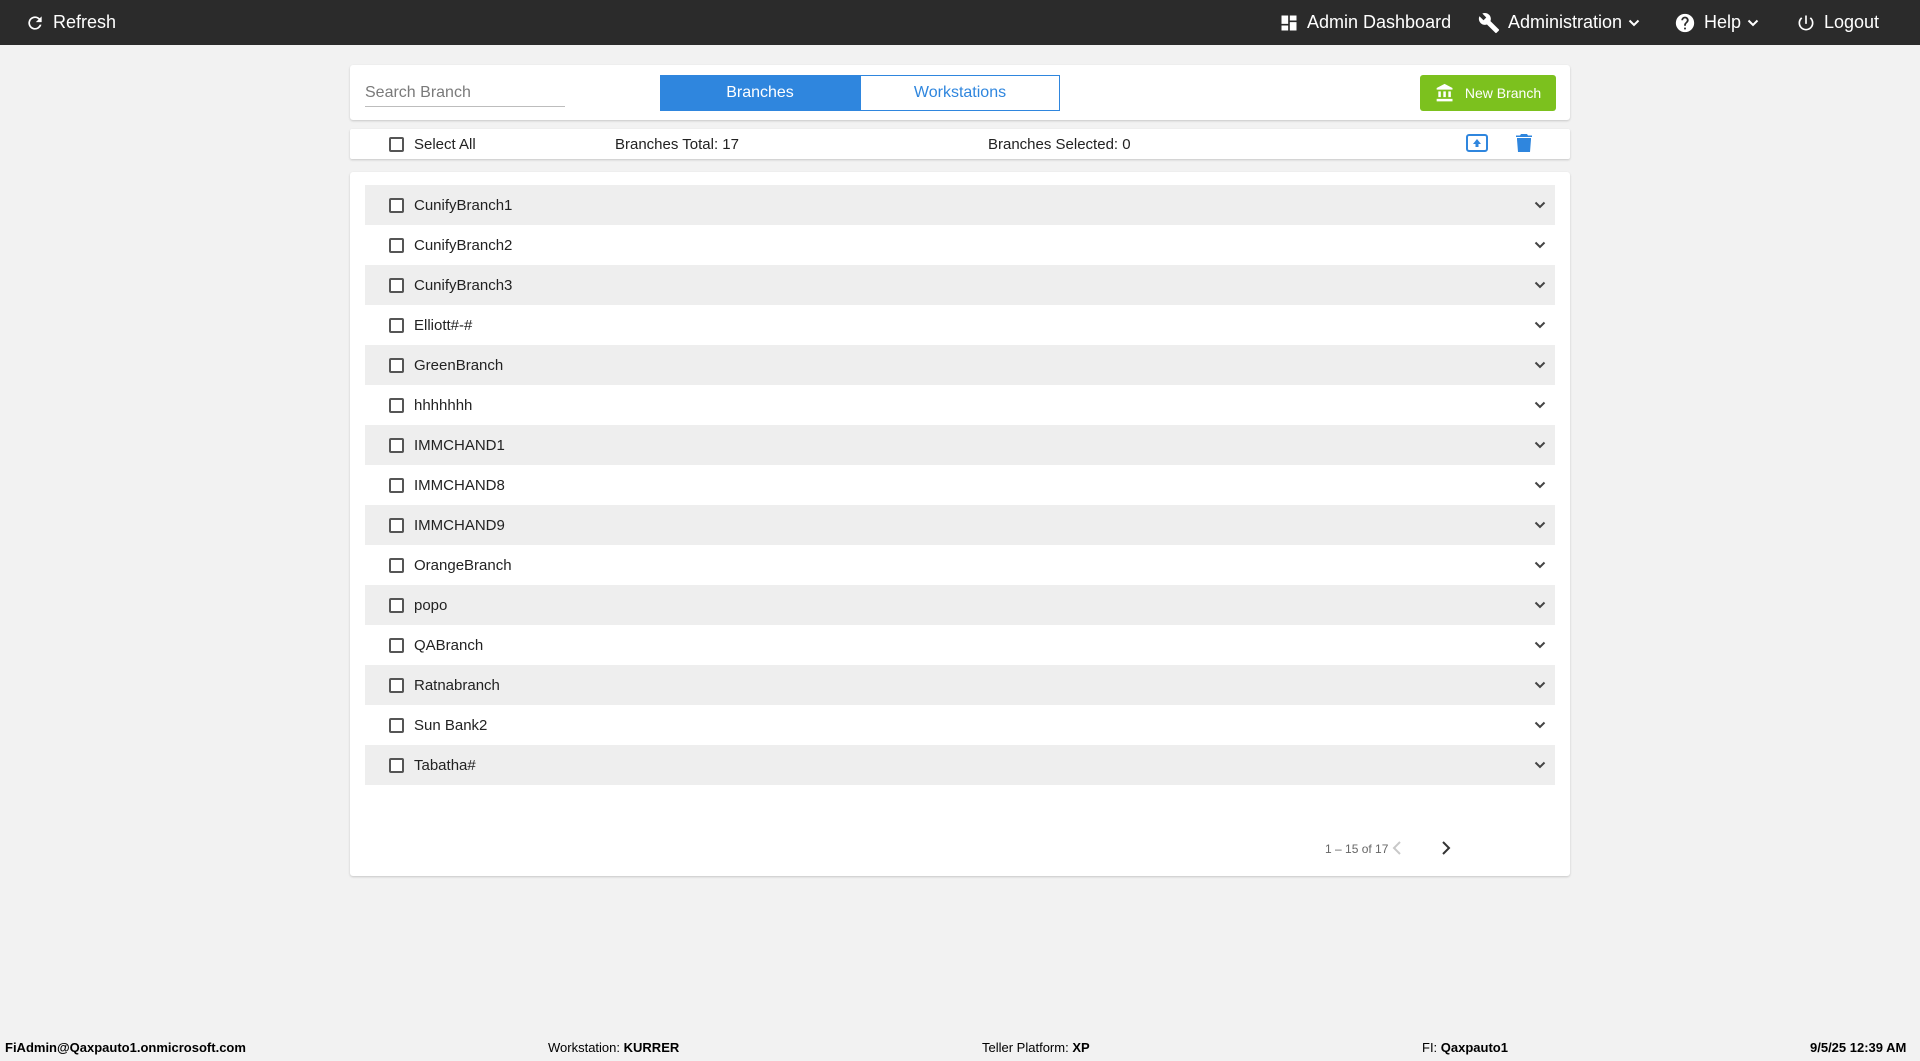 Image resolution: width=1920 pixels, height=1061 pixels. I want to click on branch-name: IMMCHAND8, so click(459, 485).